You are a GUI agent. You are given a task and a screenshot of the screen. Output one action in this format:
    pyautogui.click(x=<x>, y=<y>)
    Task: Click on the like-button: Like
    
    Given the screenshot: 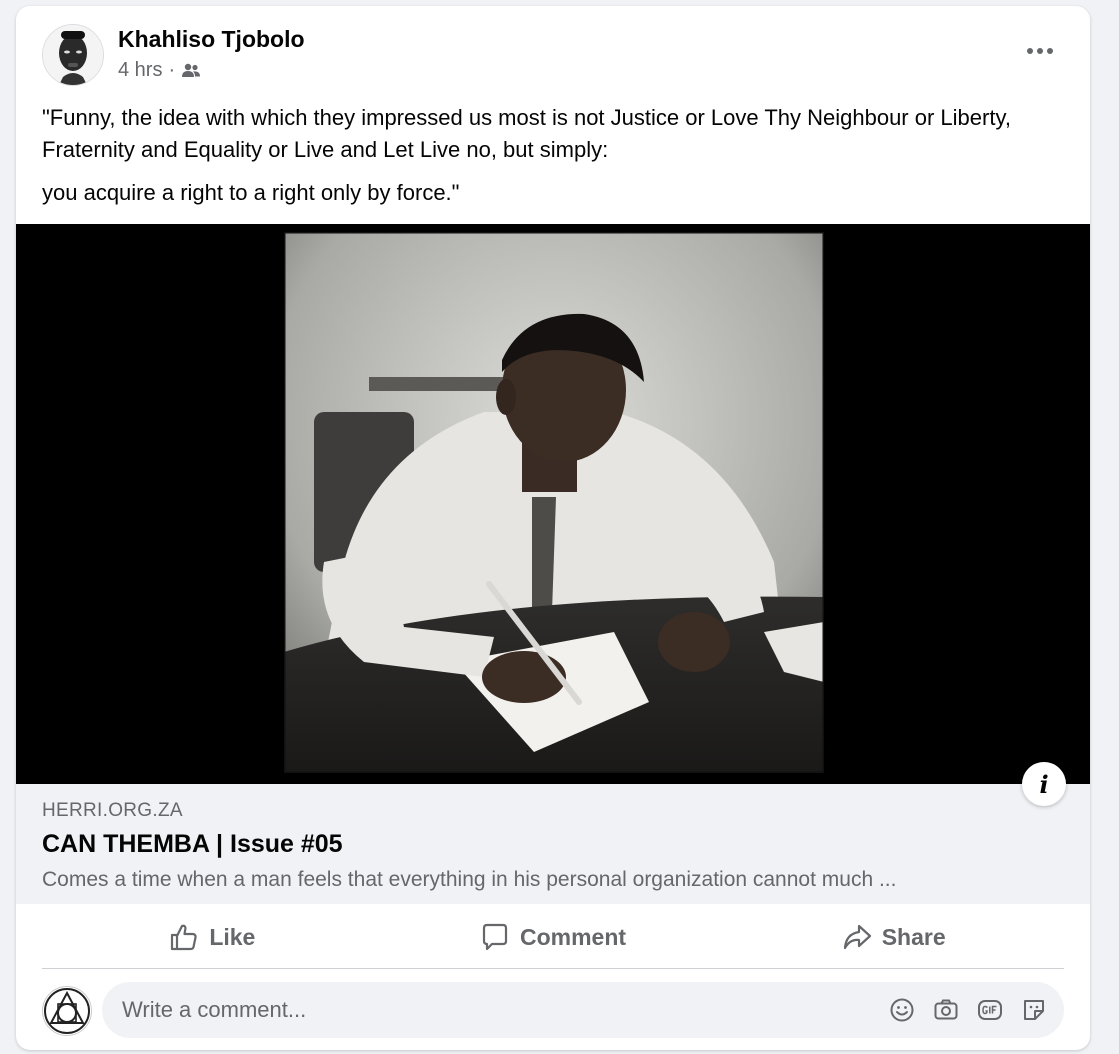 What is the action you would take?
    pyautogui.click(x=212, y=937)
    